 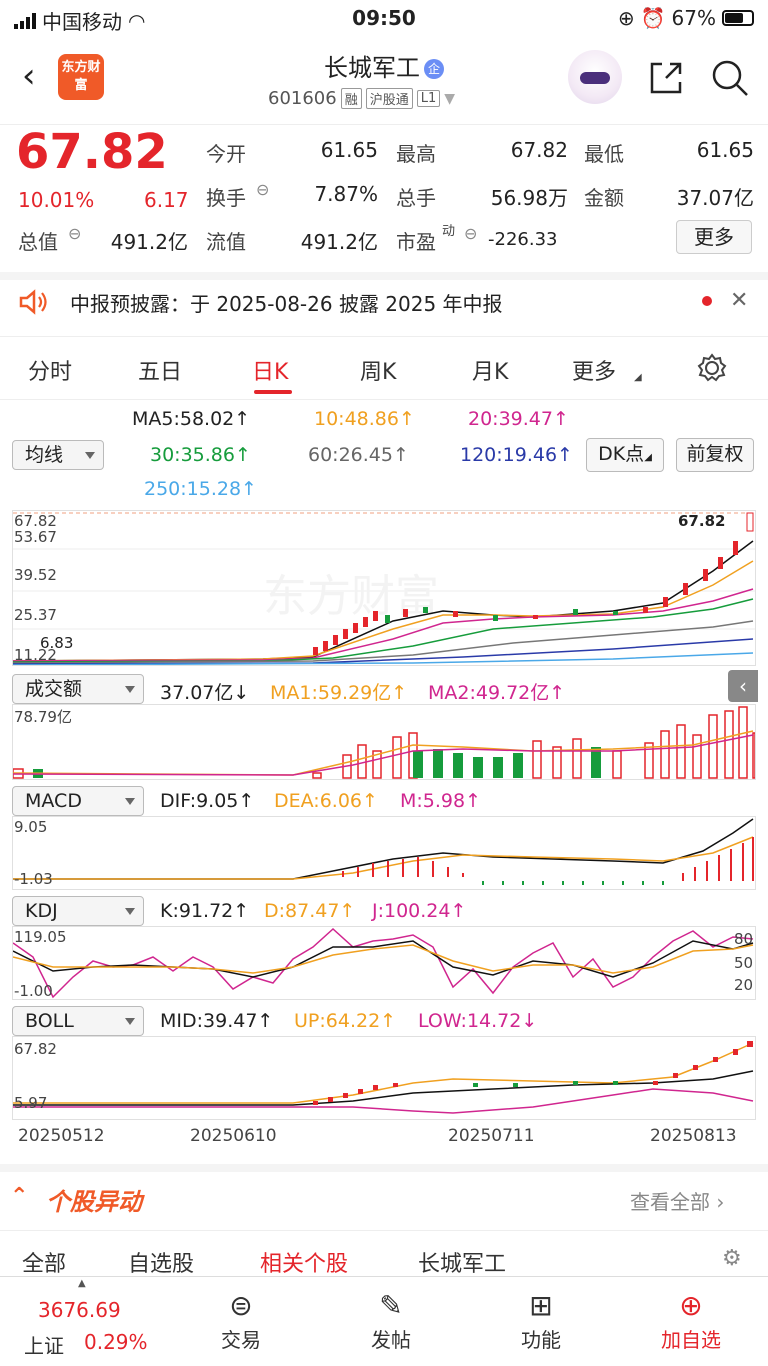 I want to click on kline-last-price: 67.82, so click(x=702, y=521).